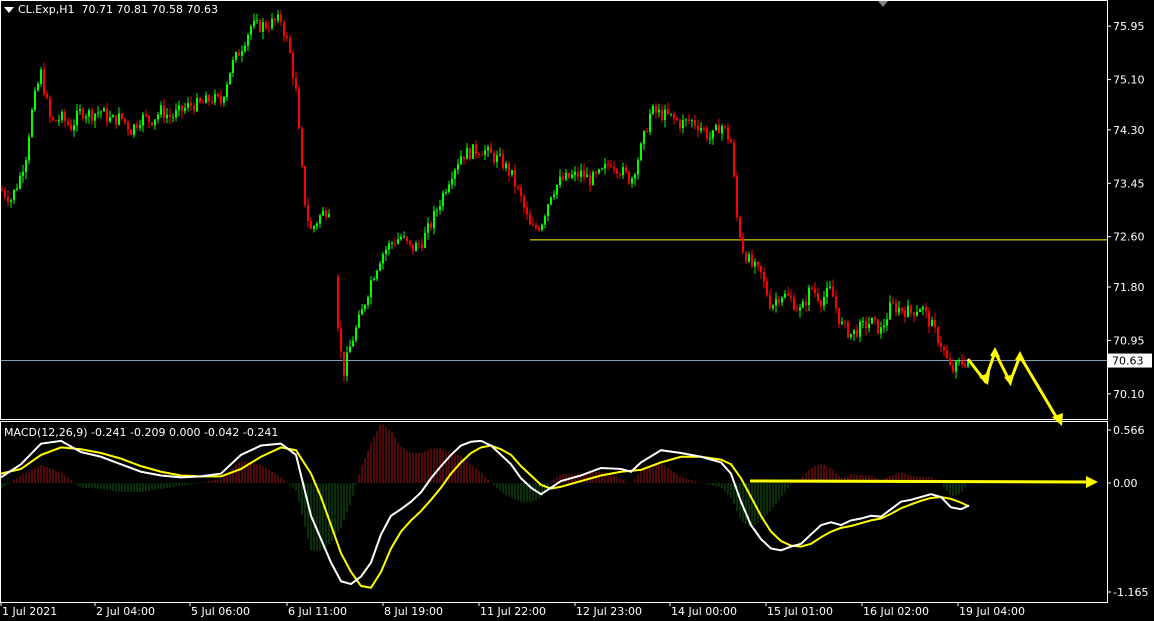 This screenshot has height=621, width=1154. Describe the element at coordinates (9, 10) in the screenshot. I see `dropdown-triangle-icon` at that location.